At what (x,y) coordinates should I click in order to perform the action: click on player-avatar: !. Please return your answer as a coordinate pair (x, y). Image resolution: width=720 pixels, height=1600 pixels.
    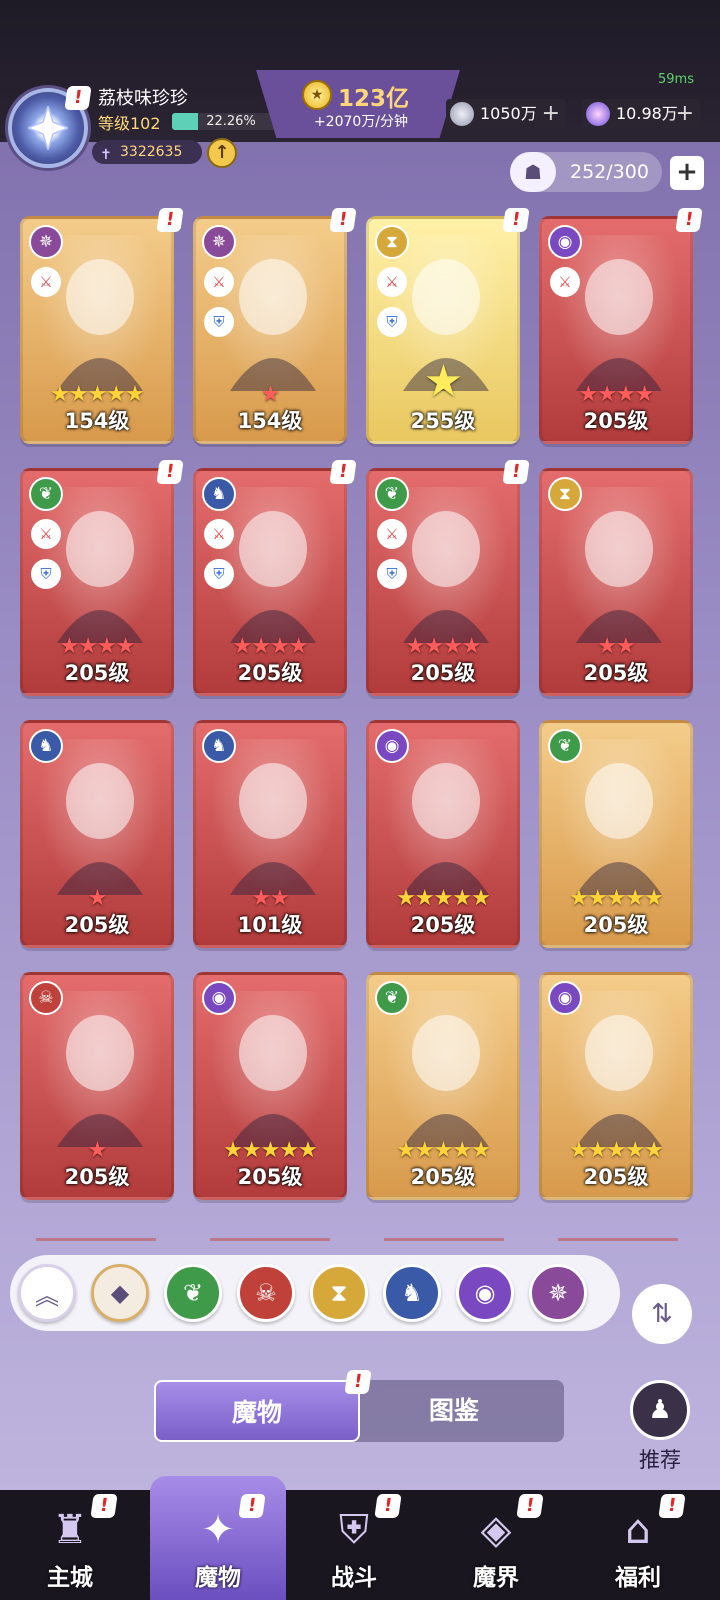
    Looking at the image, I should click on (50, 127).